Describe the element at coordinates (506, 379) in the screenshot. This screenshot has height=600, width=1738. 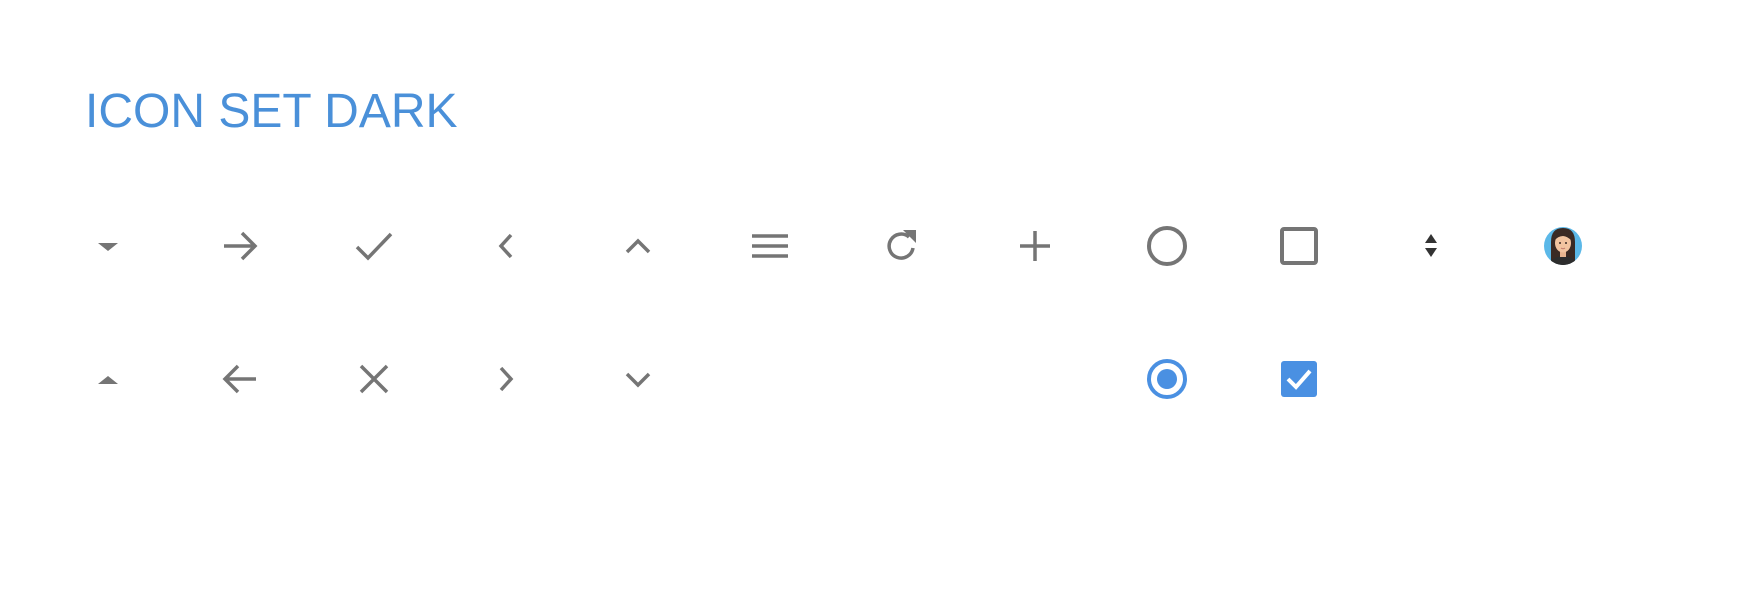
I see `chevron-right-icon` at that location.